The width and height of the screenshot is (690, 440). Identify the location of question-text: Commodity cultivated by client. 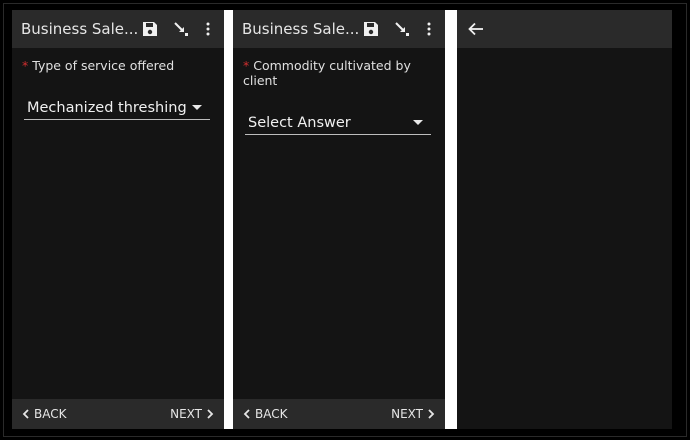
(327, 73).